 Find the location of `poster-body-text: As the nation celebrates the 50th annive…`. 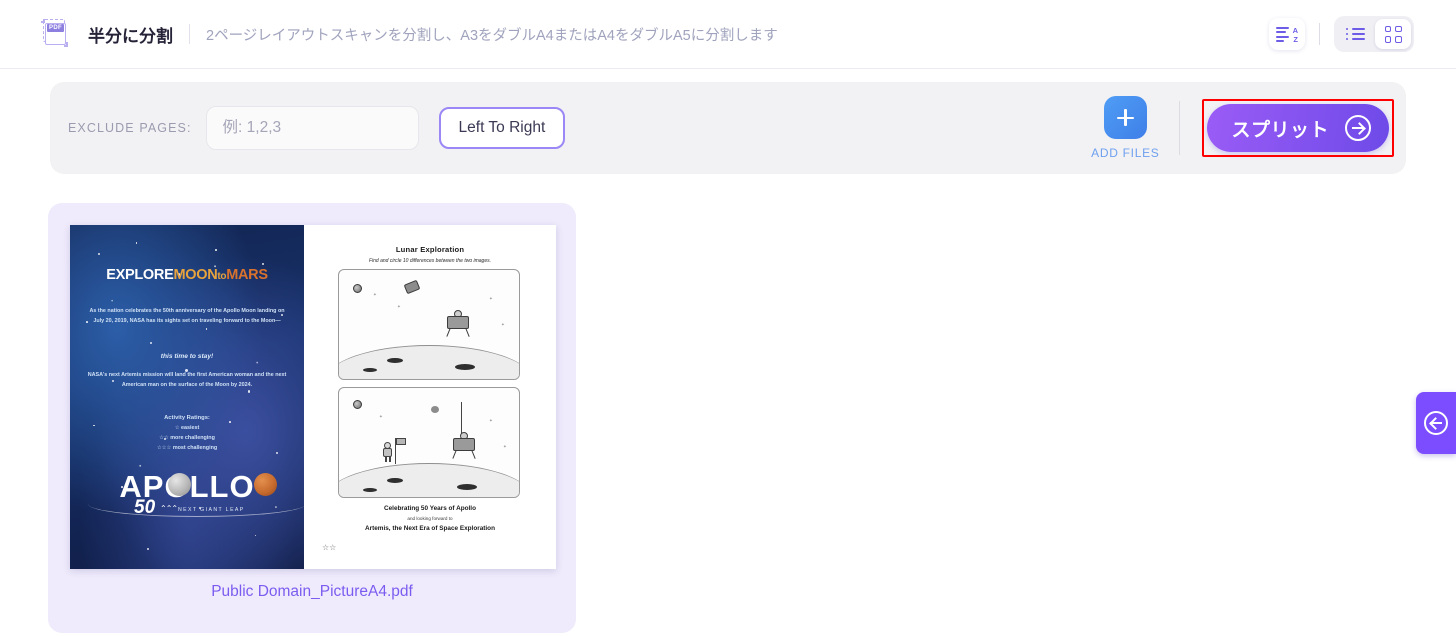

poster-body-text: As the nation celebrates the 50th annive… is located at coordinates (187, 316).